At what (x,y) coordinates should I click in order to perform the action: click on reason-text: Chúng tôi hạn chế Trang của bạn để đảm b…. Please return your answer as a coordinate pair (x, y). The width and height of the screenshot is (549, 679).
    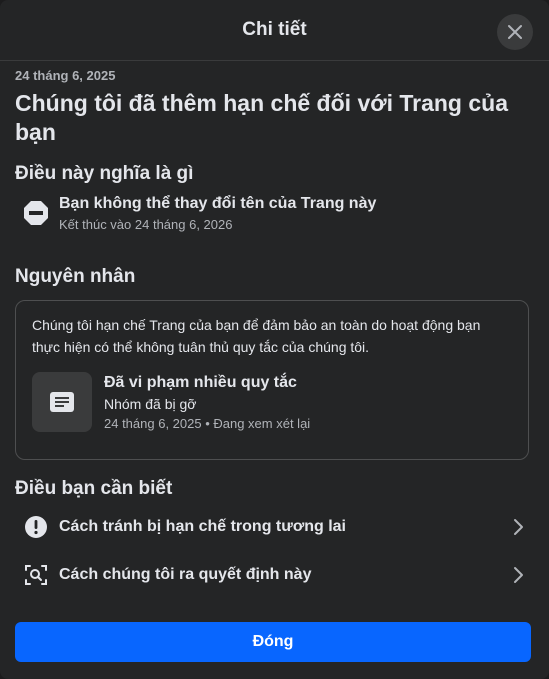
    Looking at the image, I should click on (256, 336).